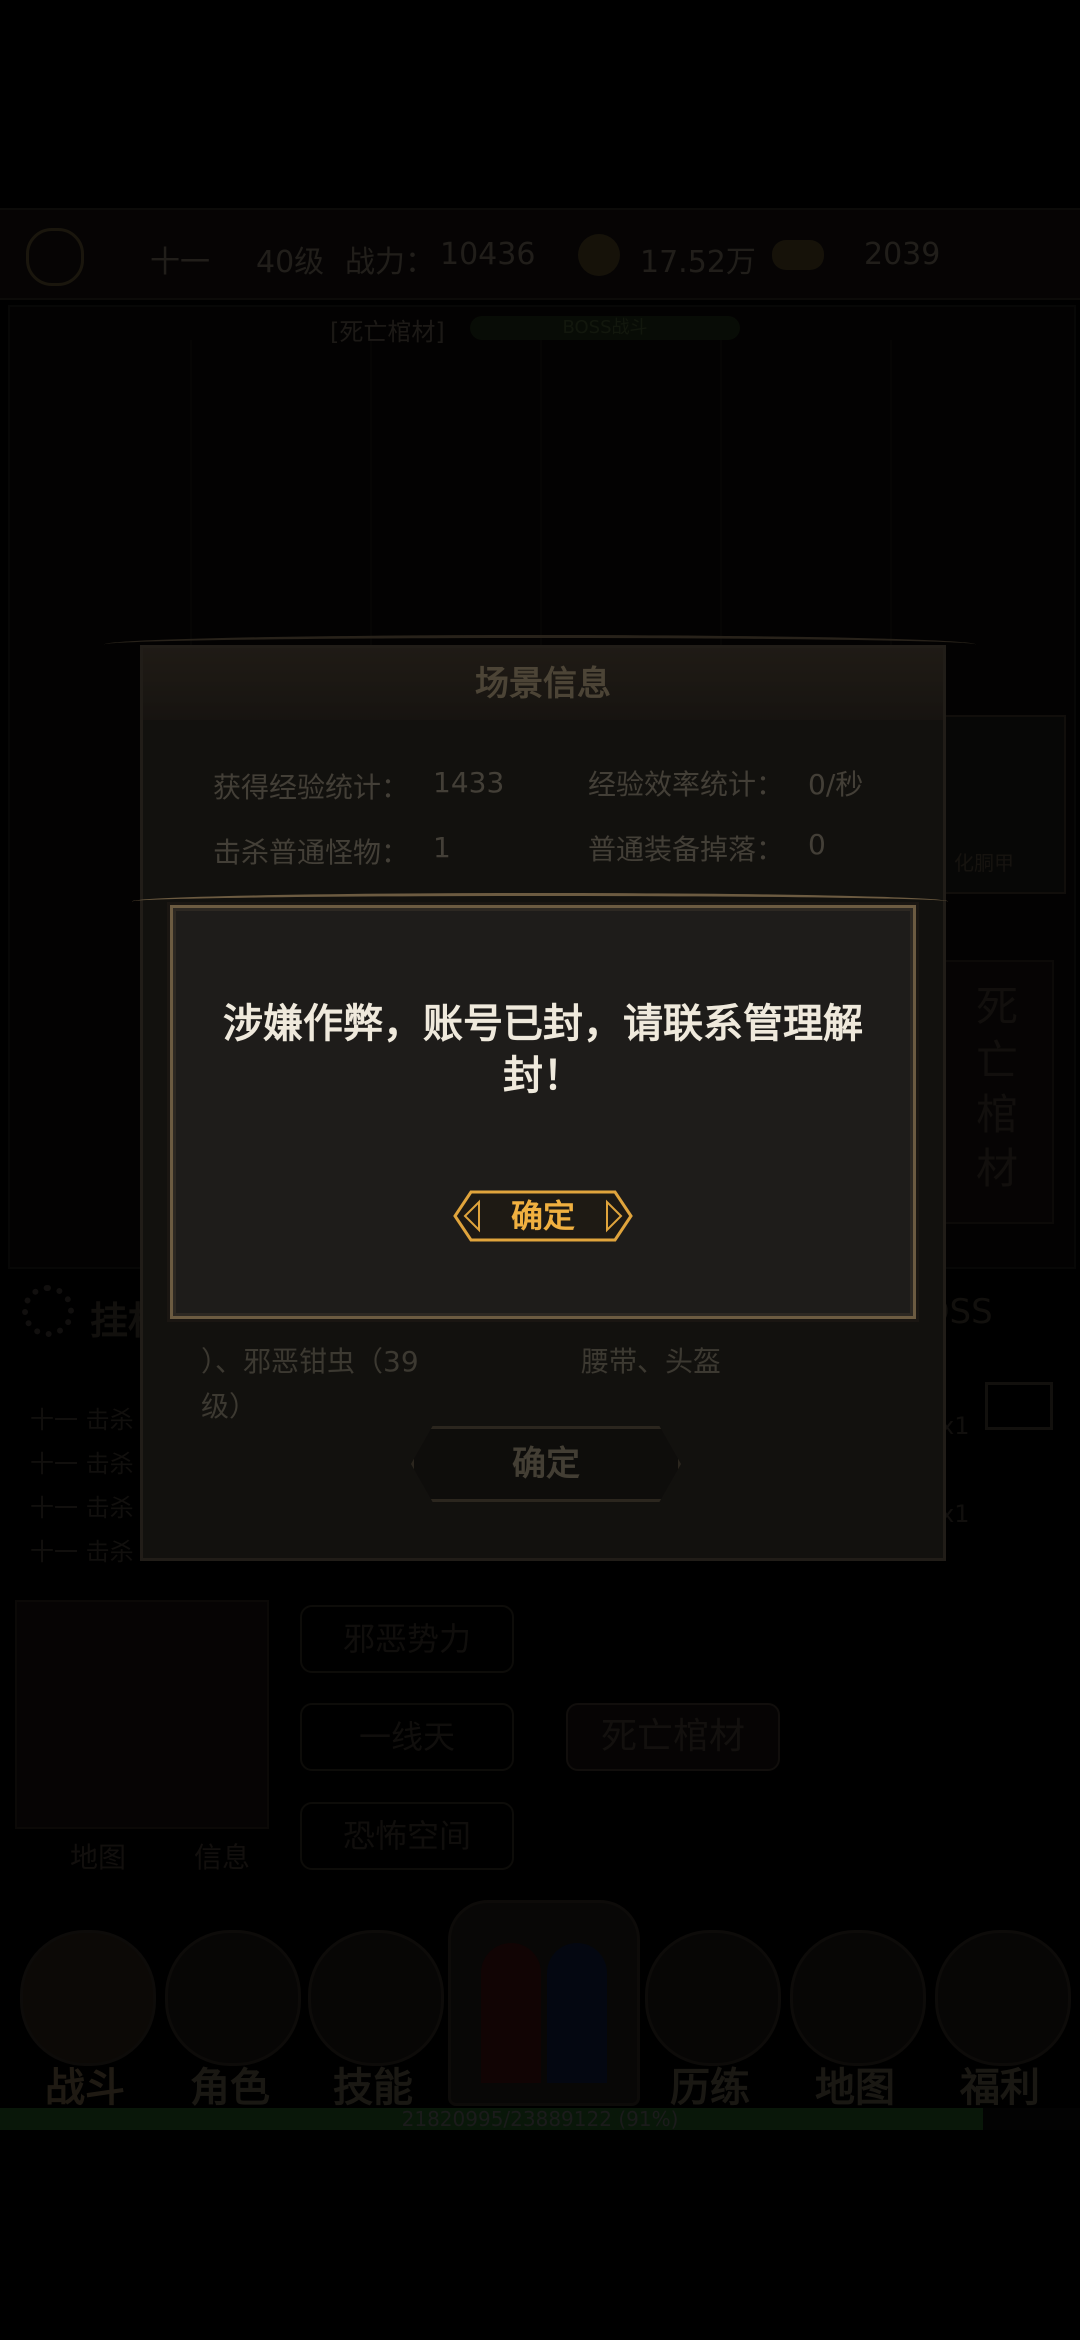 The image size is (1080, 2340). I want to click on ban-alert-dialog: 涉嫌作弊，账号已封，请联系管理解封！ 确定, so click(543, 1112).